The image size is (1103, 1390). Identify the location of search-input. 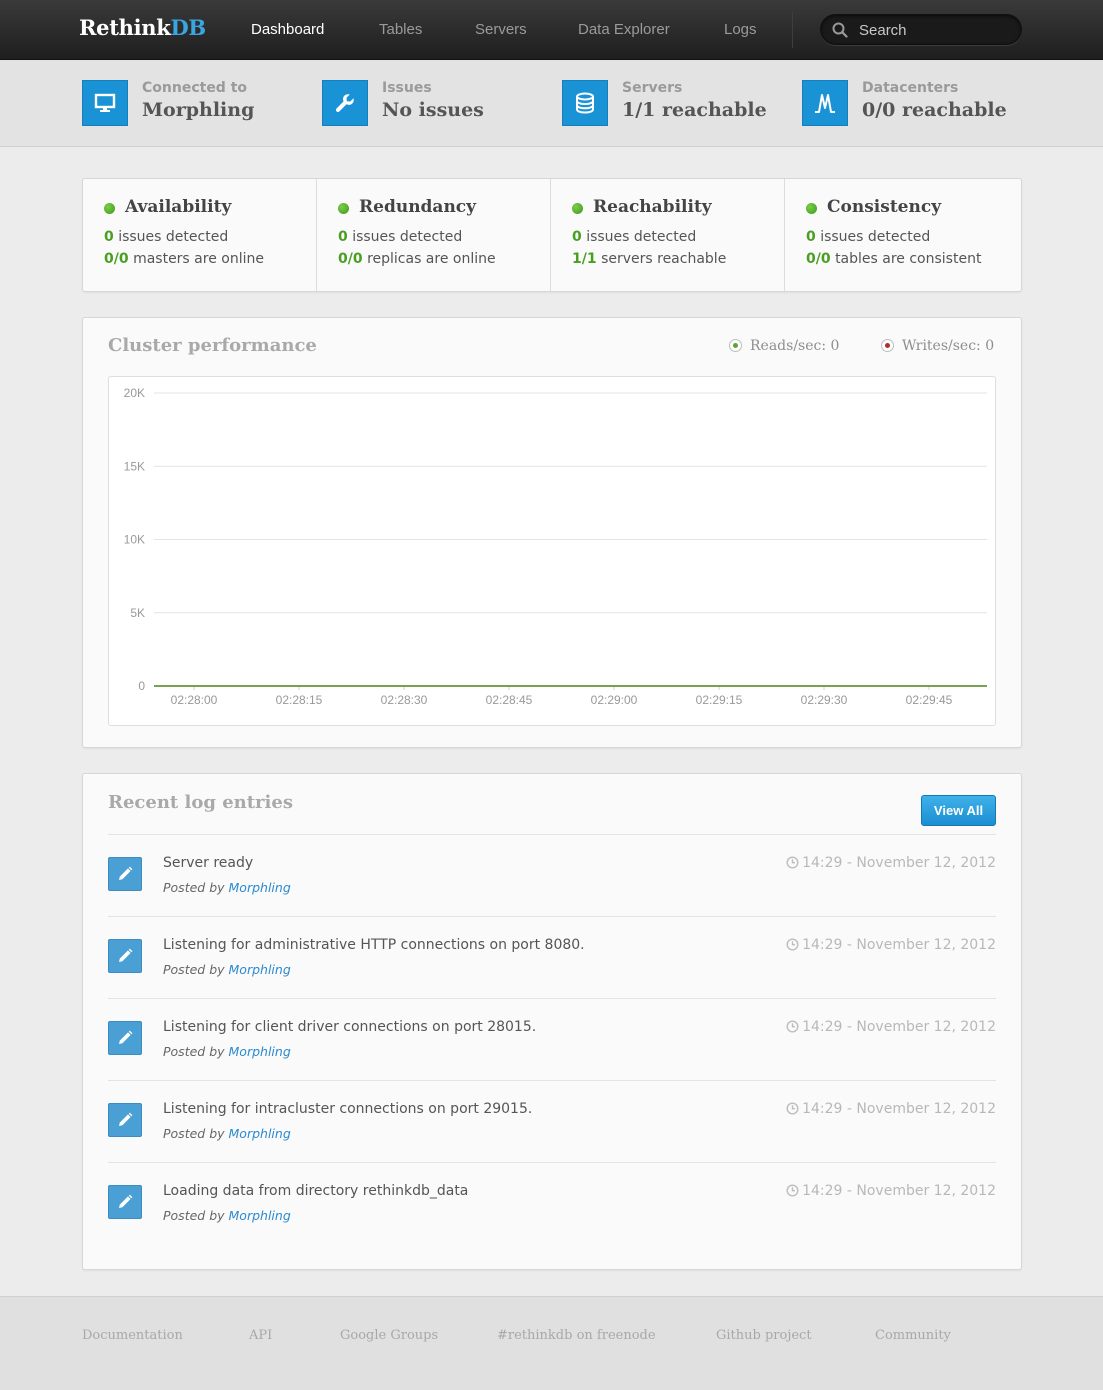
(934, 30).